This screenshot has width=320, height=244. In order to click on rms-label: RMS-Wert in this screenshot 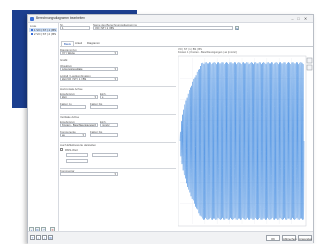, I will do `click(71, 150)`.